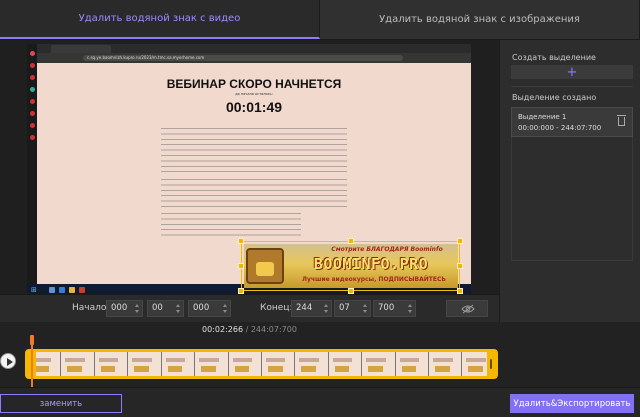  I want to click on tab-remove-from-video: Удалить водяной знак с видео, so click(160, 19).